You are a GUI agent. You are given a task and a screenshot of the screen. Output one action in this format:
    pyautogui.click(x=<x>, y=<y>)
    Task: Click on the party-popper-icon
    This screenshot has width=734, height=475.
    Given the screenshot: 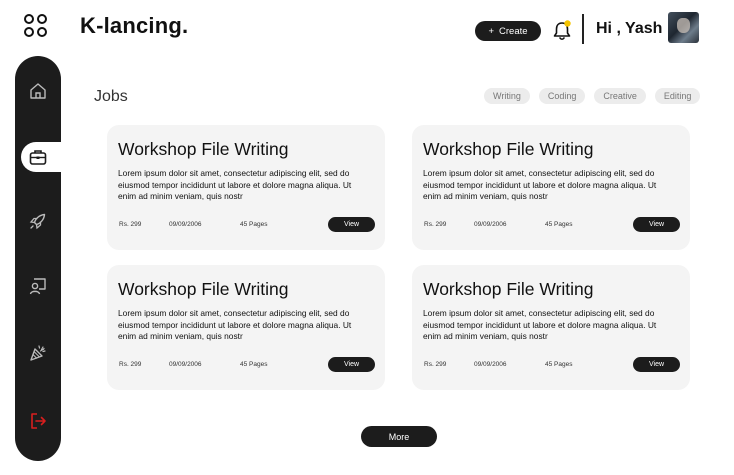 What is the action you would take?
    pyautogui.click(x=38, y=353)
    